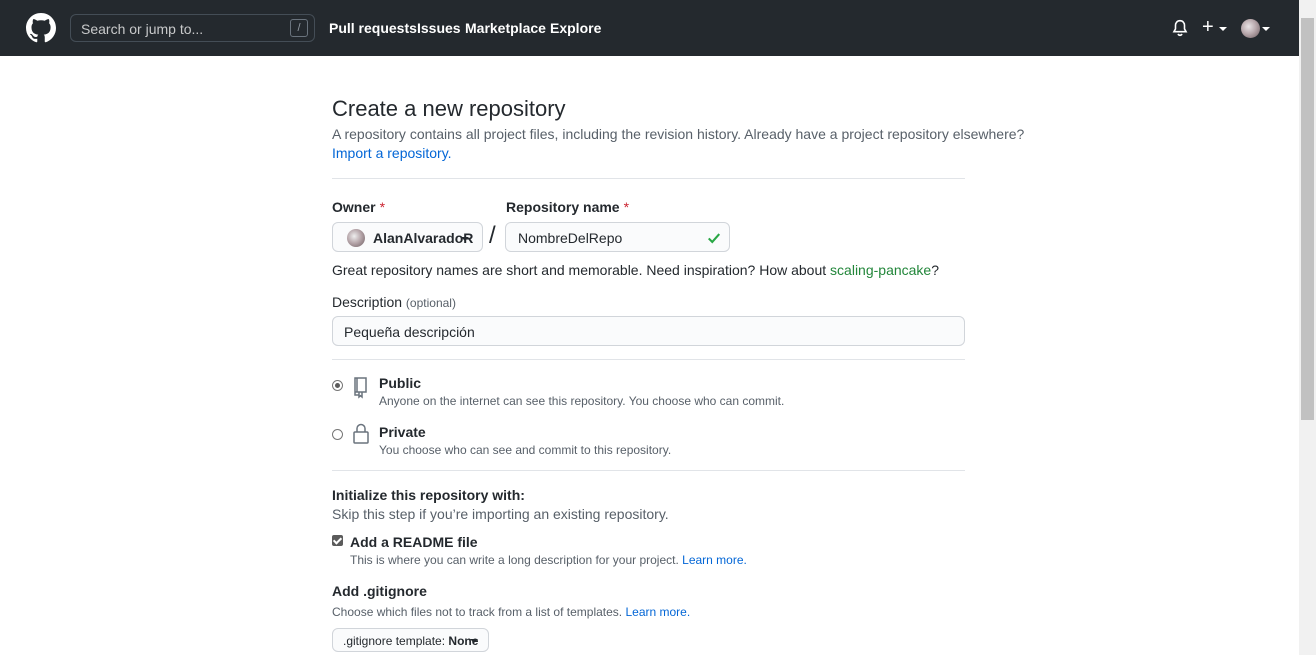  I want to click on repository-name-input: NombreDelRepo, so click(617, 237).